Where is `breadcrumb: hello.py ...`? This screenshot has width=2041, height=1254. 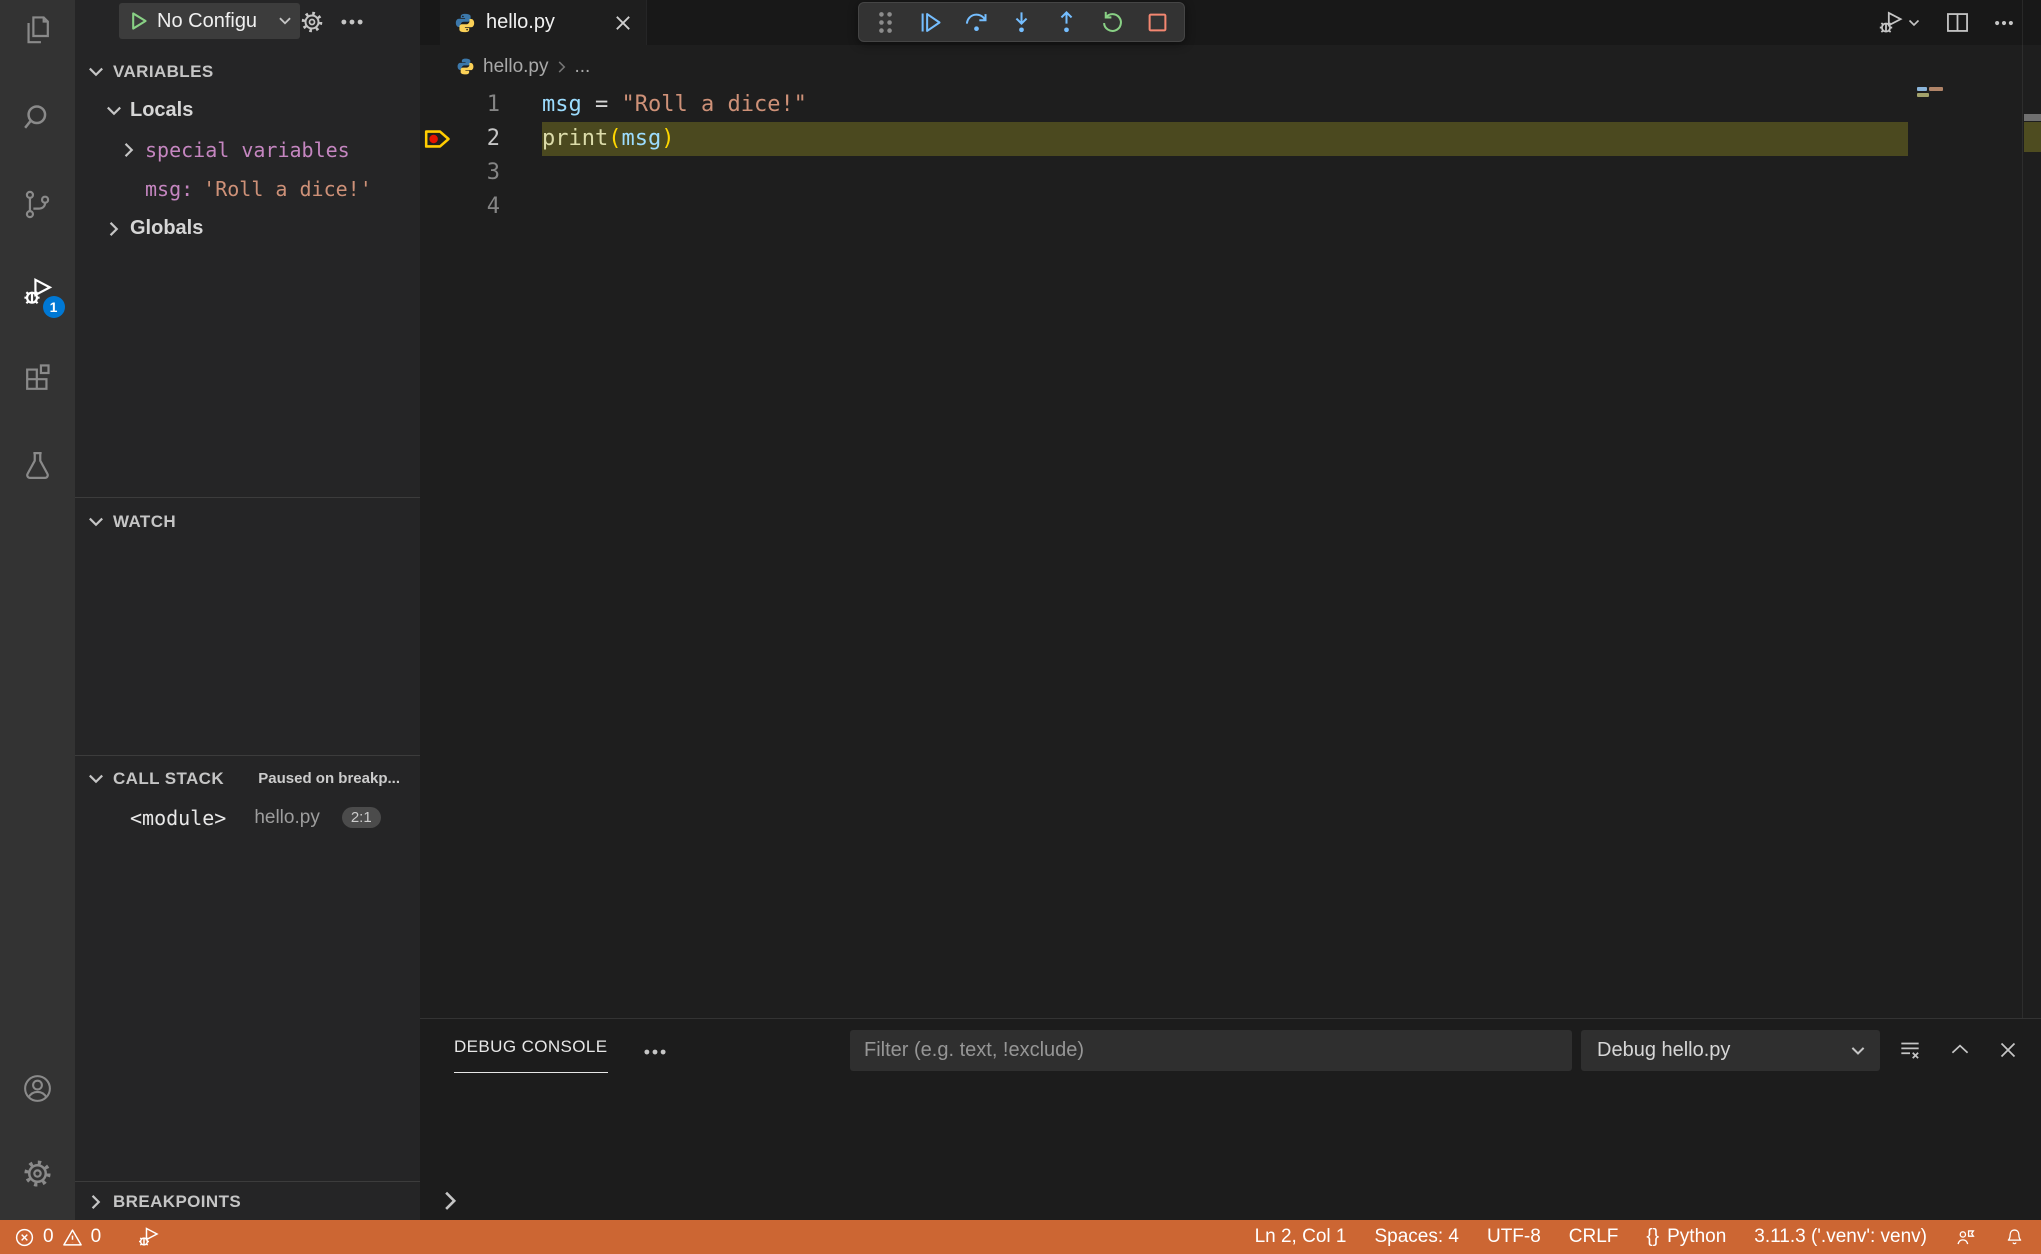
breadcrumb: hello.py ... is located at coordinates (1230, 66).